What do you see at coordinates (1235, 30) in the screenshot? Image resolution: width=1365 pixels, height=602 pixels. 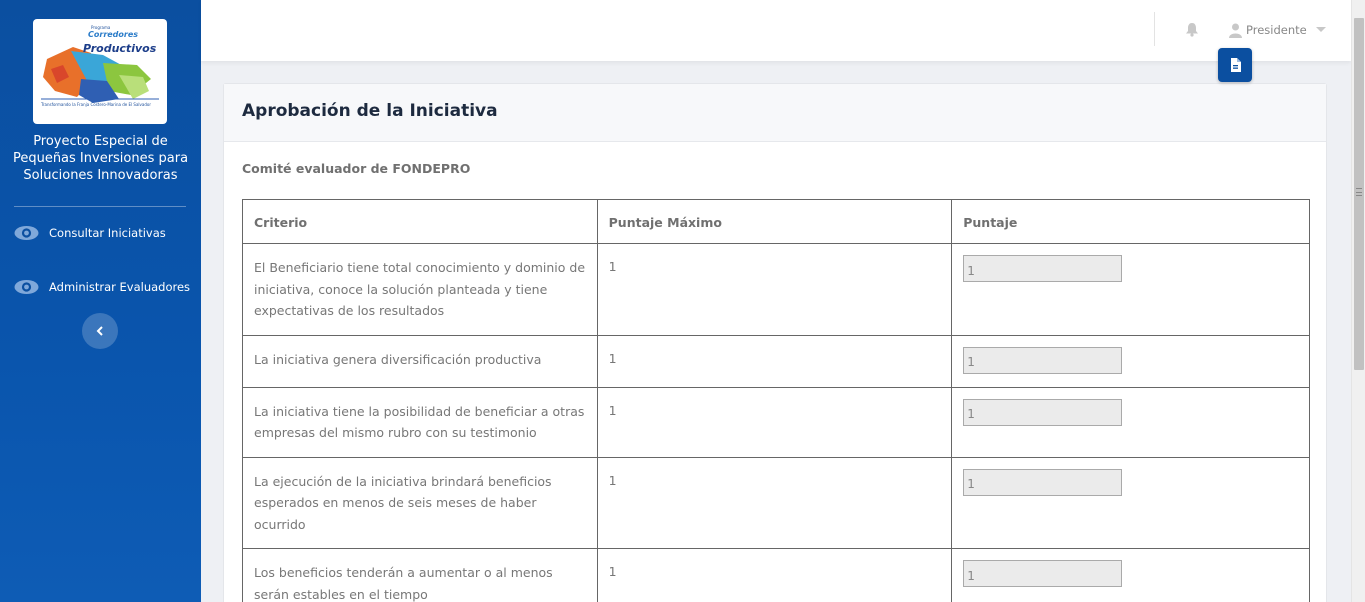 I see `user-icon` at bounding box center [1235, 30].